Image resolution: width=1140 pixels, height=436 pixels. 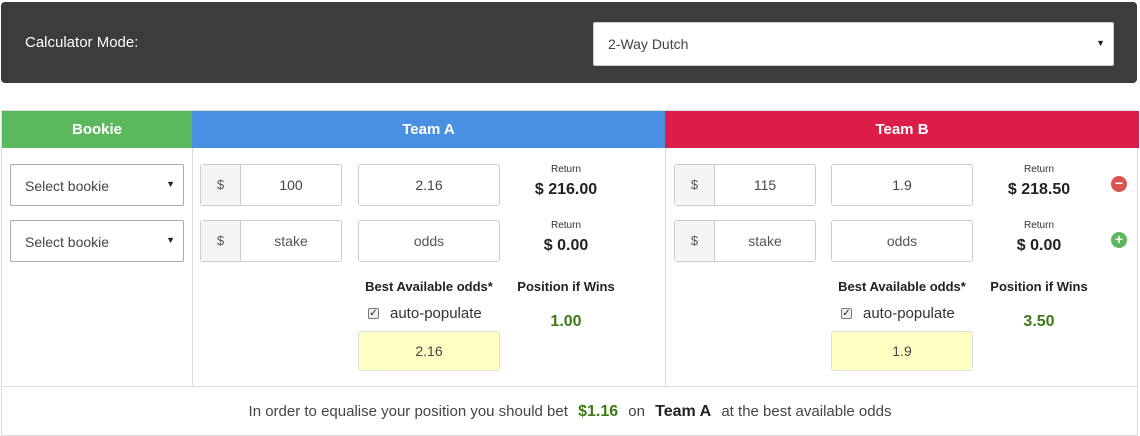 What do you see at coordinates (683, 411) in the screenshot?
I see `recommended-team: Team A` at bounding box center [683, 411].